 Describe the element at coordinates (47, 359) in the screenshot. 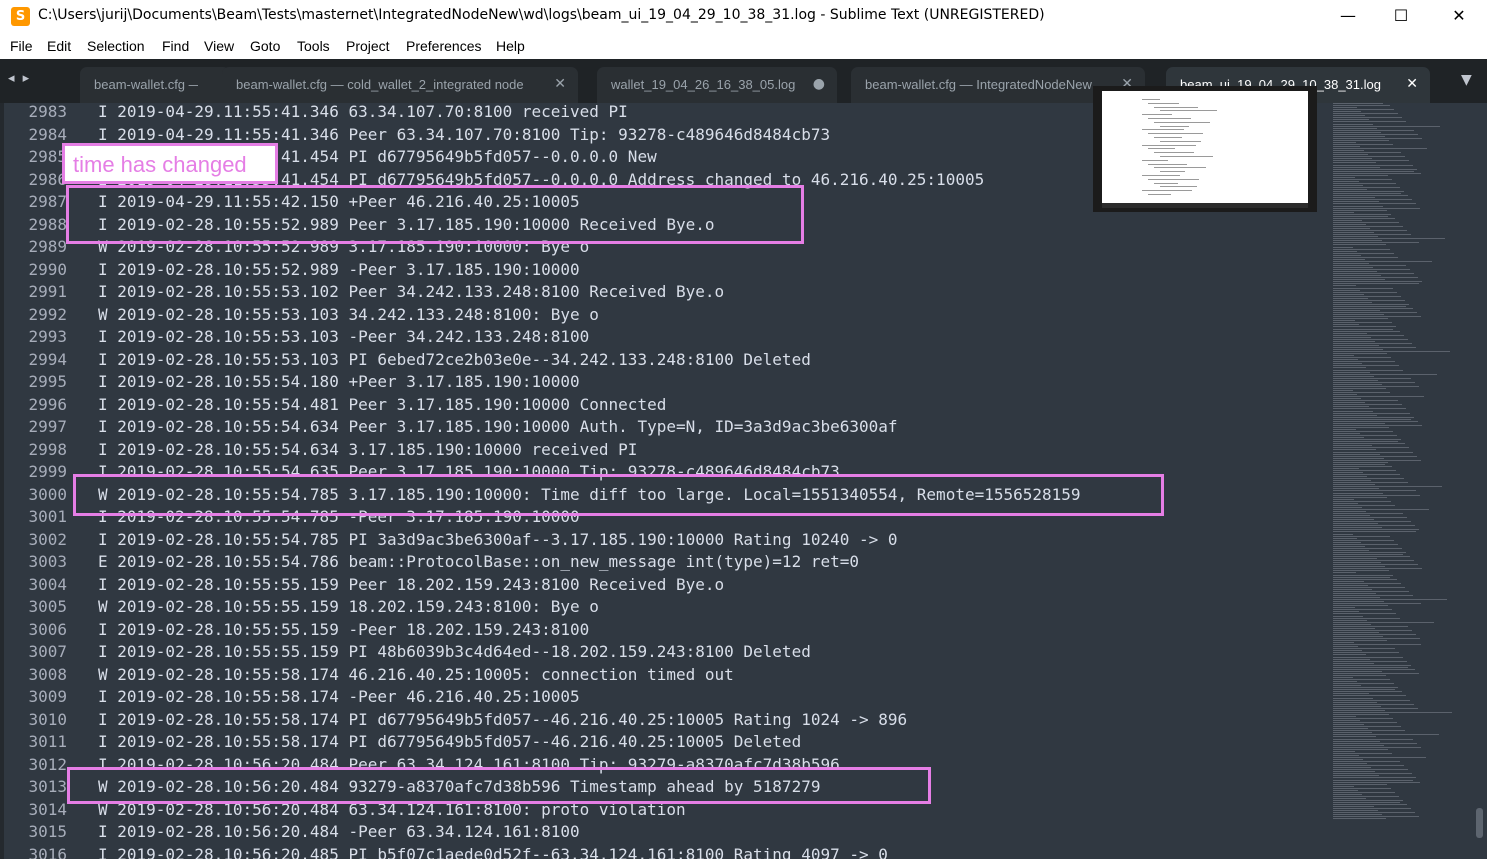

I see `line-number: 2994` at that location.